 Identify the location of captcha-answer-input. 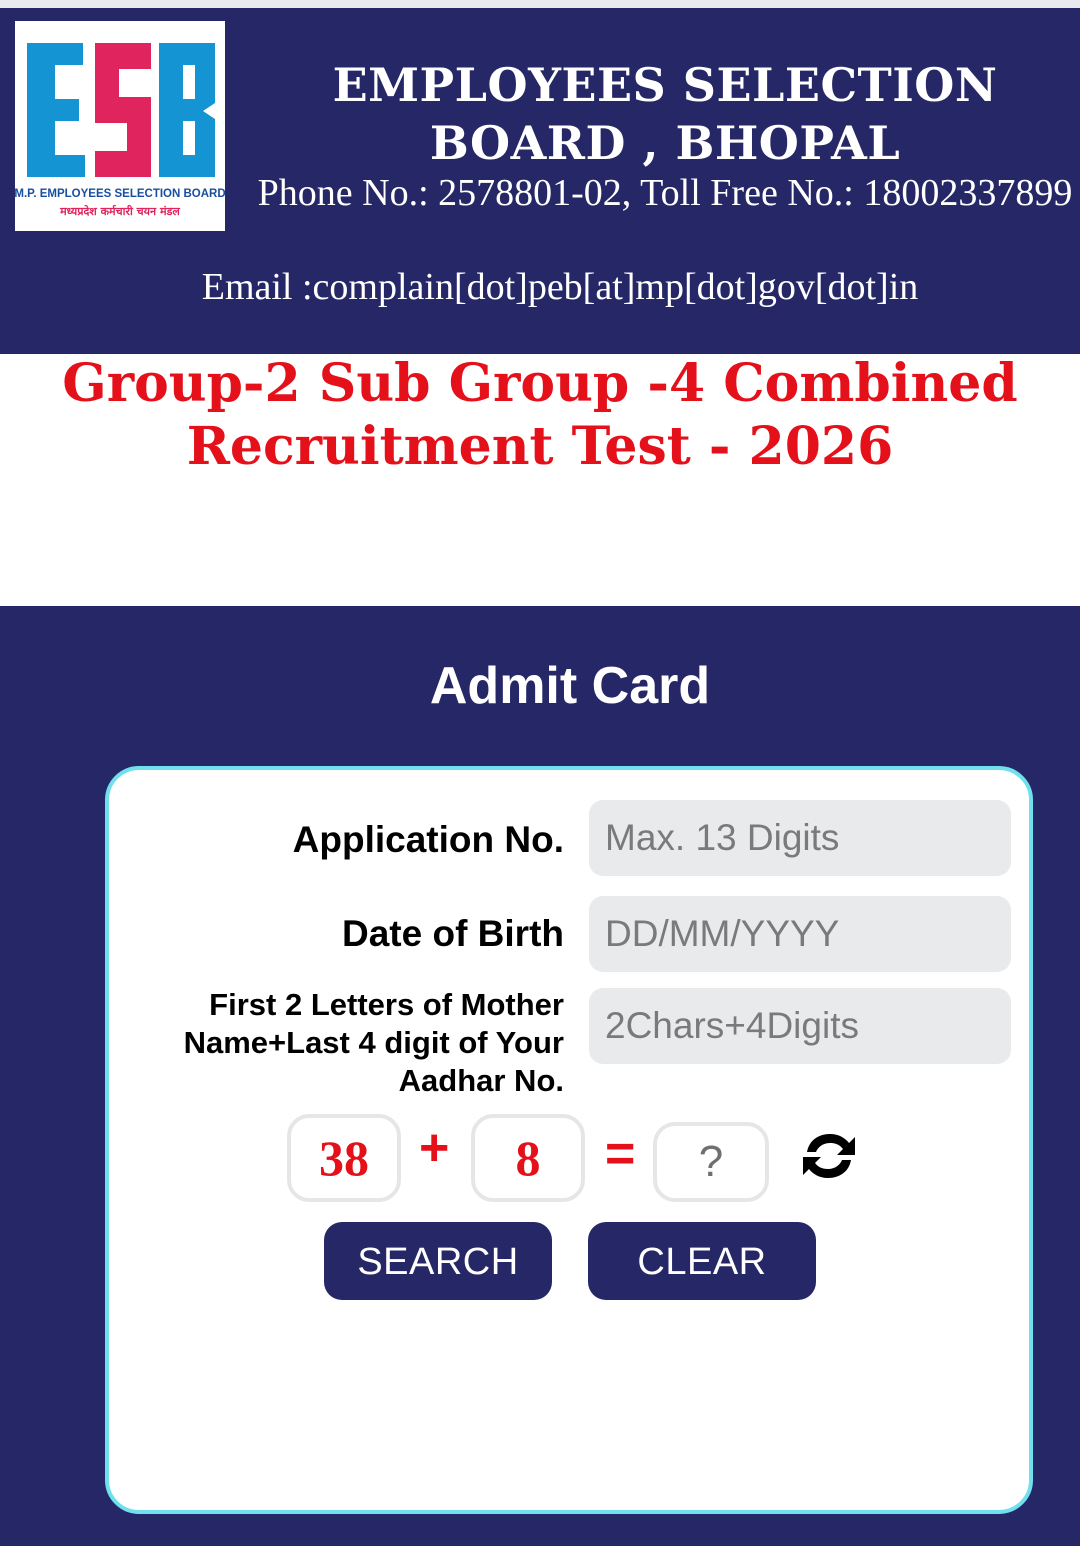
(711, 1162).